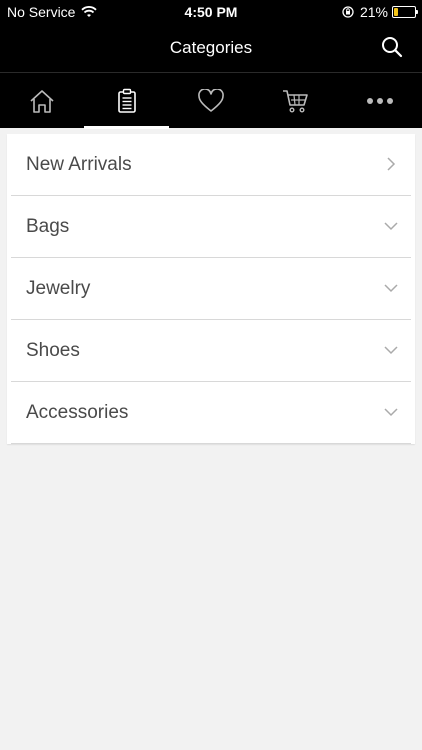  What do you see at coordinates (48, 226) in the screenshot?
I see `category-label: Bags` at bounding box center [48, 226].